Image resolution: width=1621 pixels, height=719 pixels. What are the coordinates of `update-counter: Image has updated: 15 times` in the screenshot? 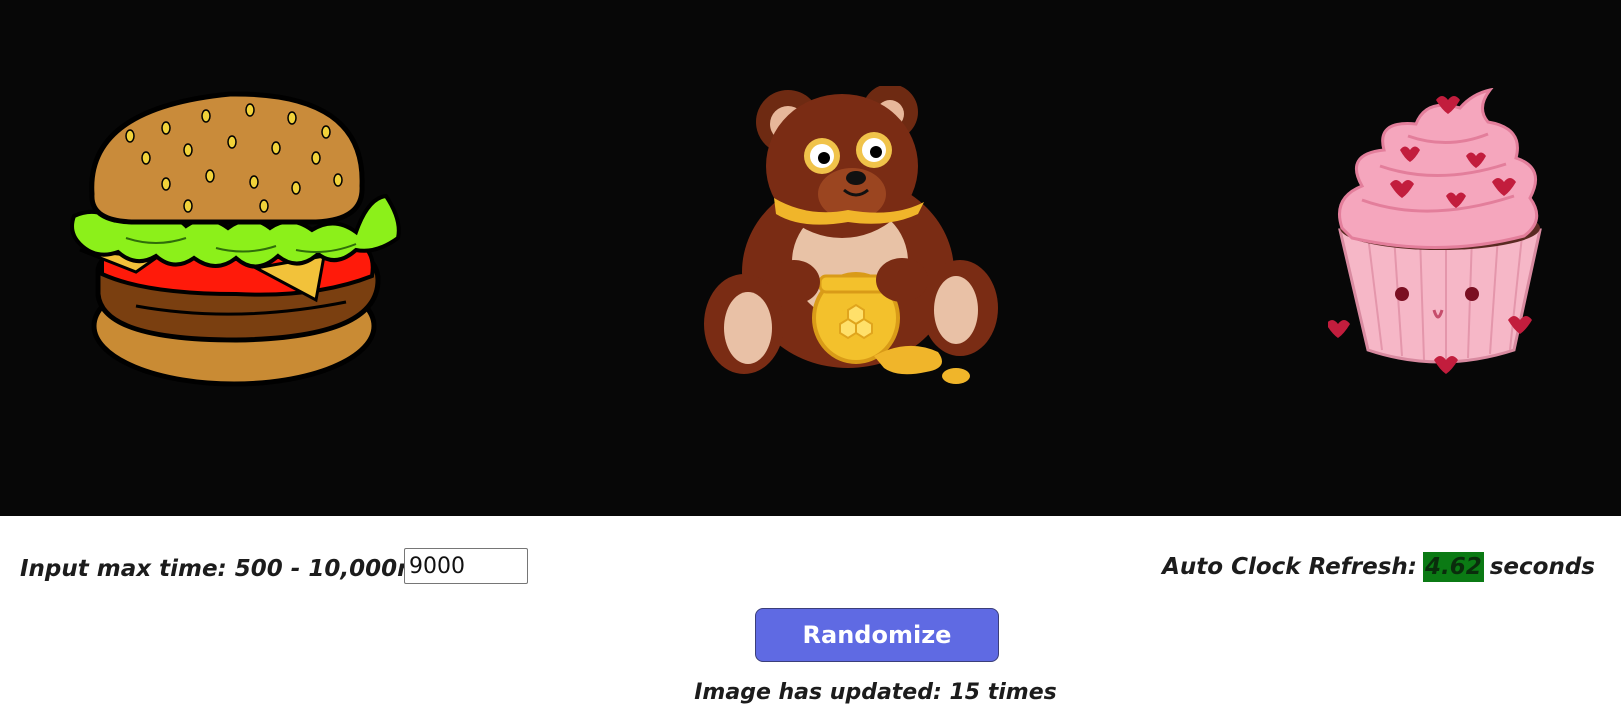 It's located at (810, 692).